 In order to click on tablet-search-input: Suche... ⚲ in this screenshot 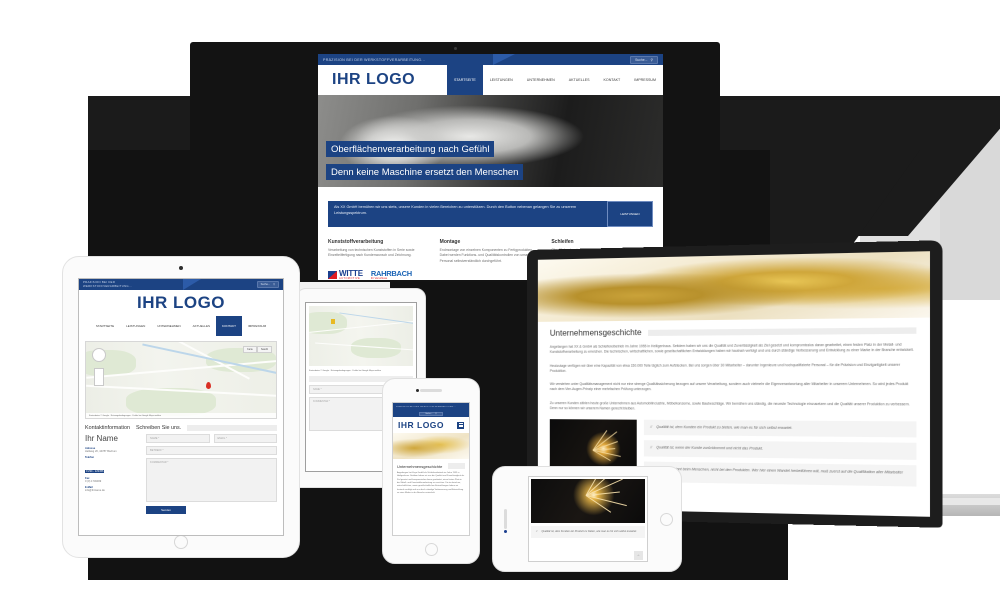, I will do `click(267, 284)`.